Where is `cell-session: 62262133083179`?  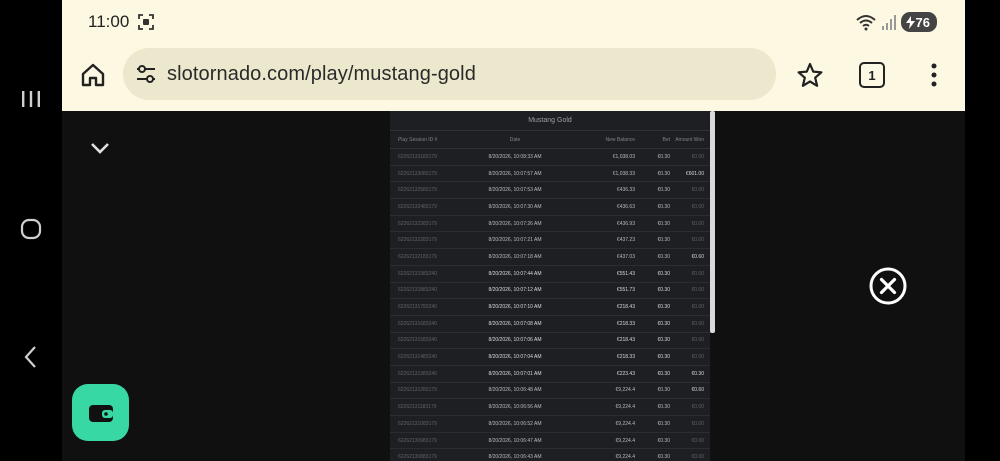 cell-session: 62262133083179 is located at coordinates (417, 173).